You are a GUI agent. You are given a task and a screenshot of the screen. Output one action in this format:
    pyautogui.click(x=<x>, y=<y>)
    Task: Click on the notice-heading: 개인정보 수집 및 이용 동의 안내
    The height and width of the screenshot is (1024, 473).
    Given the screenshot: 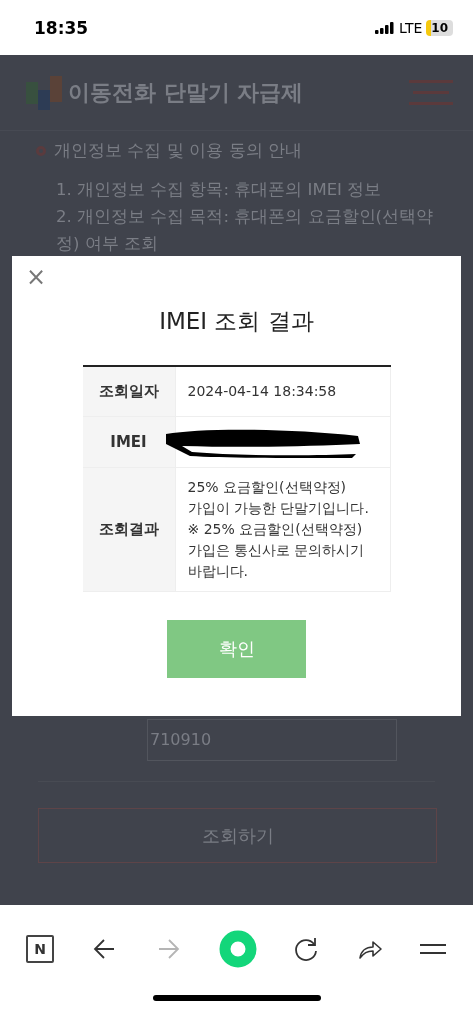 What is the action you would take?
    pyautogui.click(x=178, y=150)
    